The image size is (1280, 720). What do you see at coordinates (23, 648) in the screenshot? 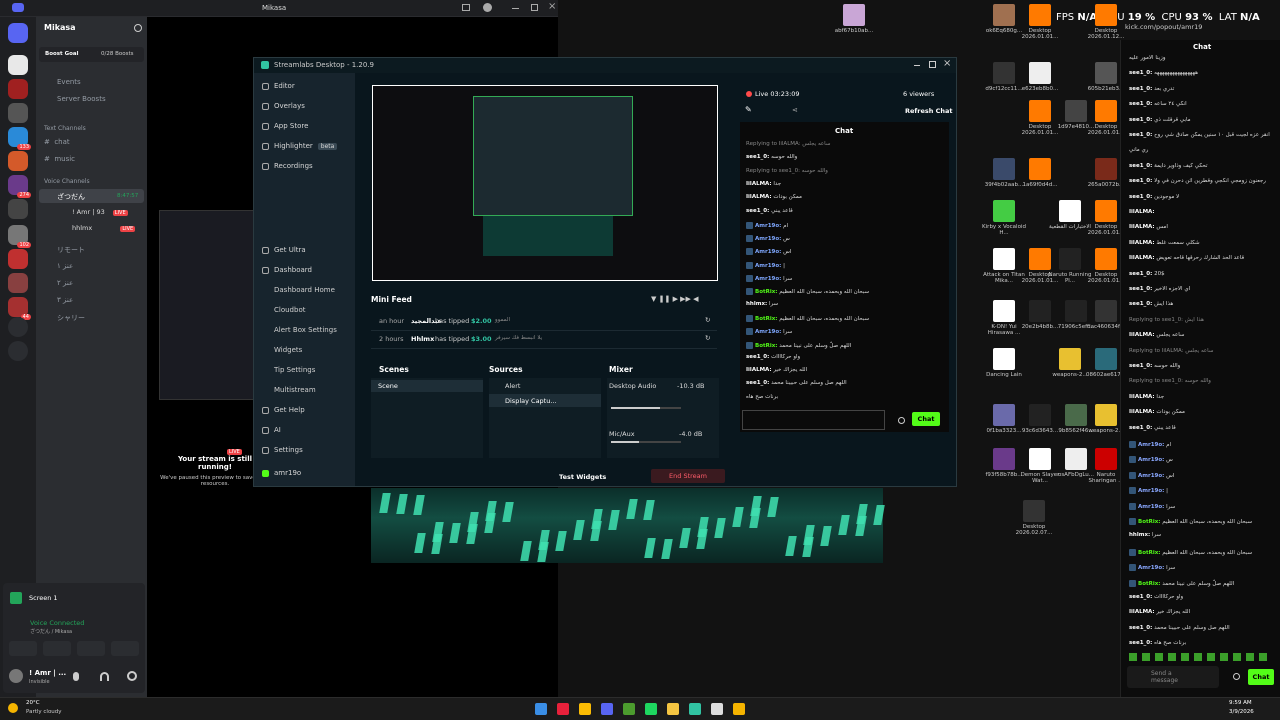
I see `camera-button` at bounding box center [23, 648].